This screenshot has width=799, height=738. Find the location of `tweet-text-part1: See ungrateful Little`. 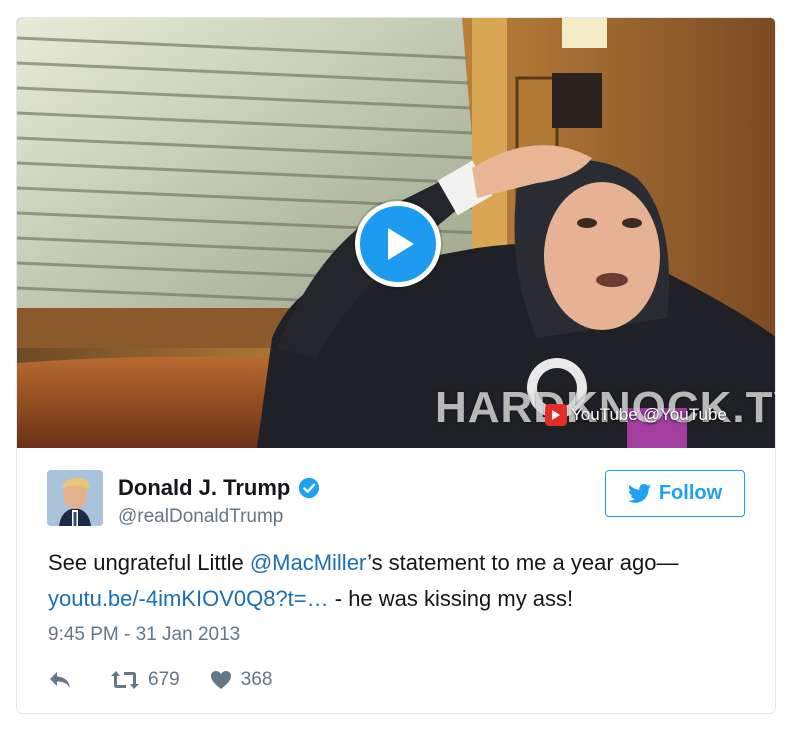

tweet-text-part1: See ungrateful Little is located at coordinates (149, 562).